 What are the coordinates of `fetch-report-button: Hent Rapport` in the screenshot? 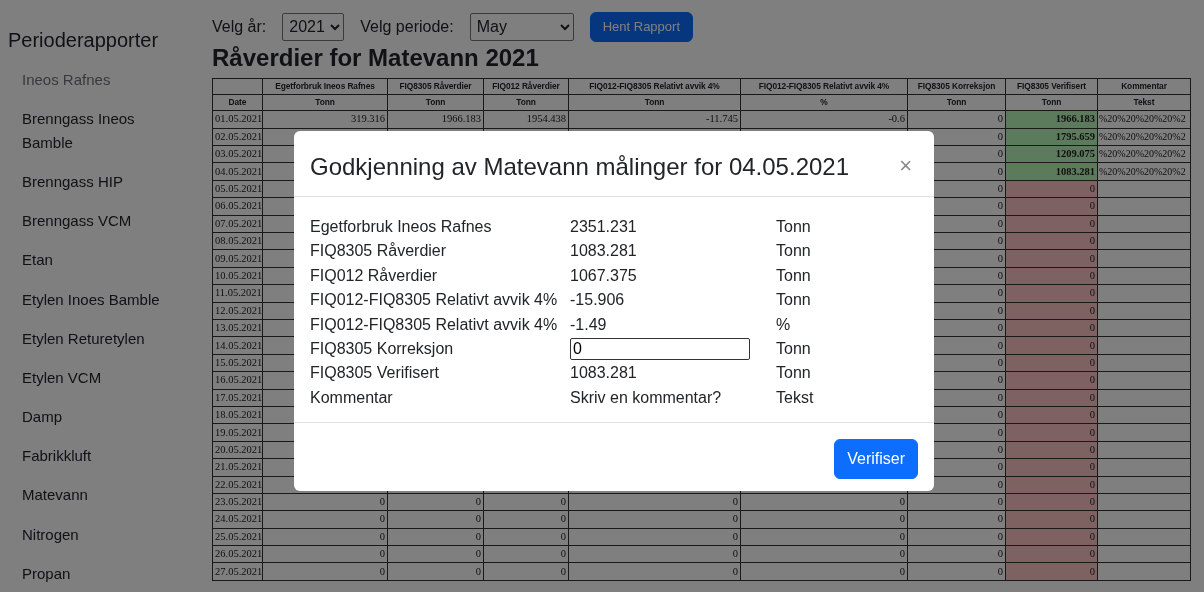 It's located at (641, 27).